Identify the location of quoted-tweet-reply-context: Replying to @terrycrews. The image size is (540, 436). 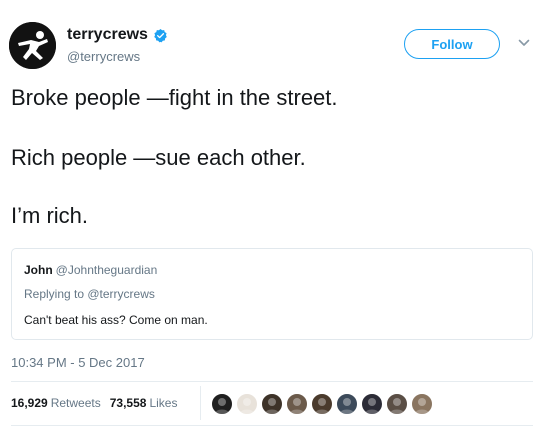
(89, 294).